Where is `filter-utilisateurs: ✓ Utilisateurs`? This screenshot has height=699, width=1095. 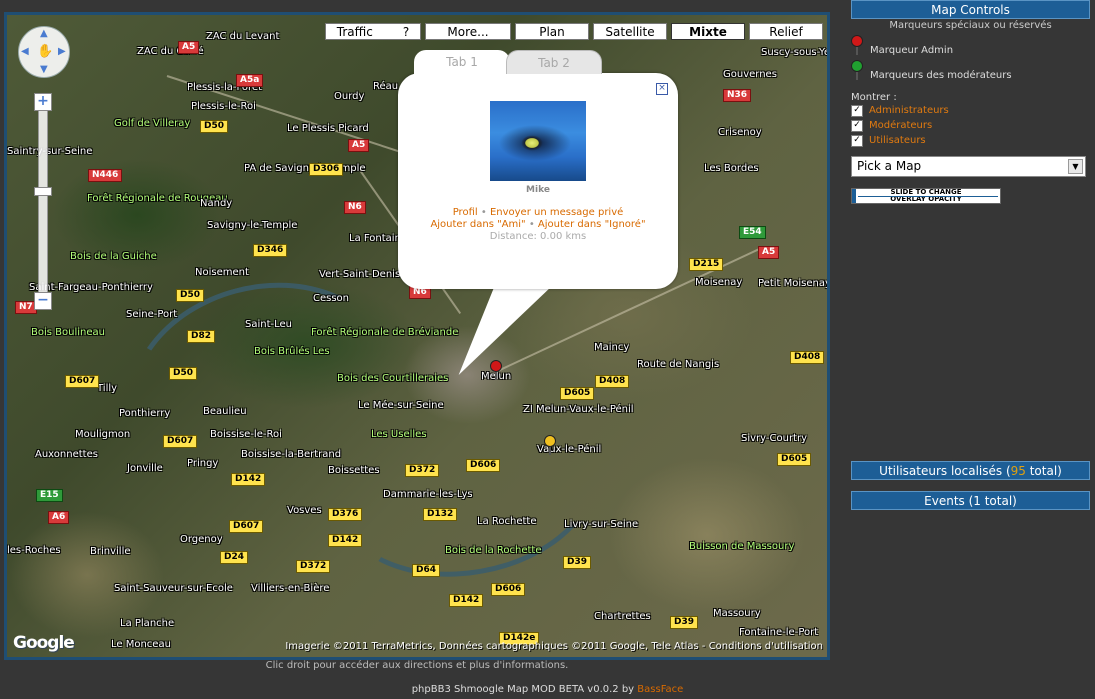 filter-utilisateurs: ✓ Utilisateurs is located at coordinates (970, 140).